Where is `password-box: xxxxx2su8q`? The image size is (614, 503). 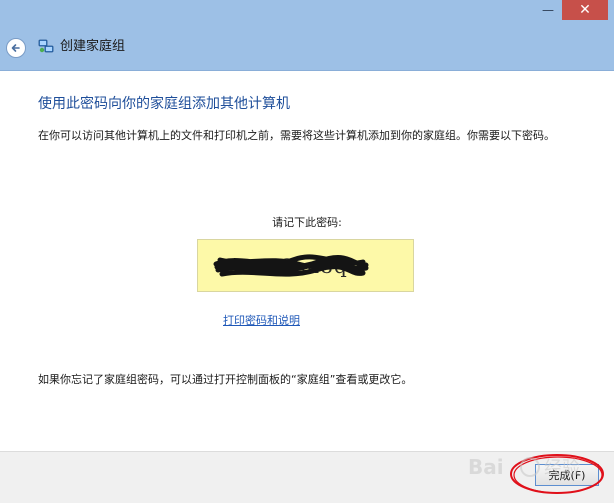 password-box: xxxxx2su8q is located at coordinates (305, 265).